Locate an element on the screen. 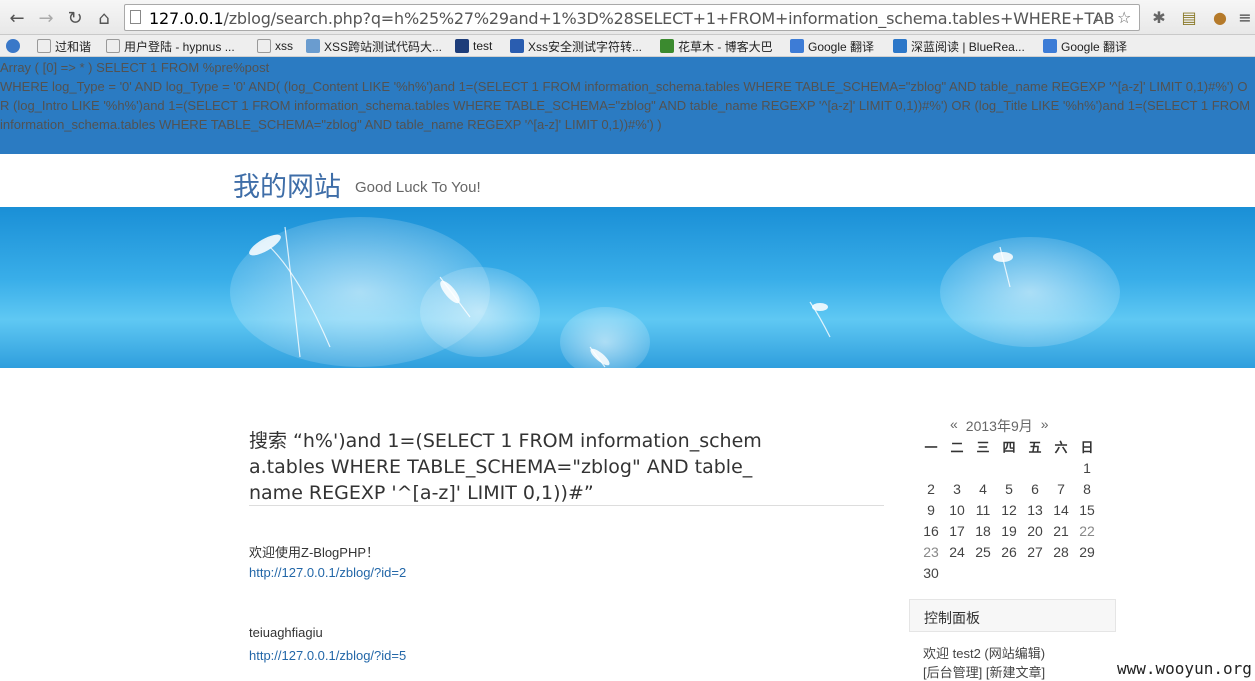 The width and height of the screenshot is (1255, 681). calendar-day: 18 is located at coordinates (983, 530).